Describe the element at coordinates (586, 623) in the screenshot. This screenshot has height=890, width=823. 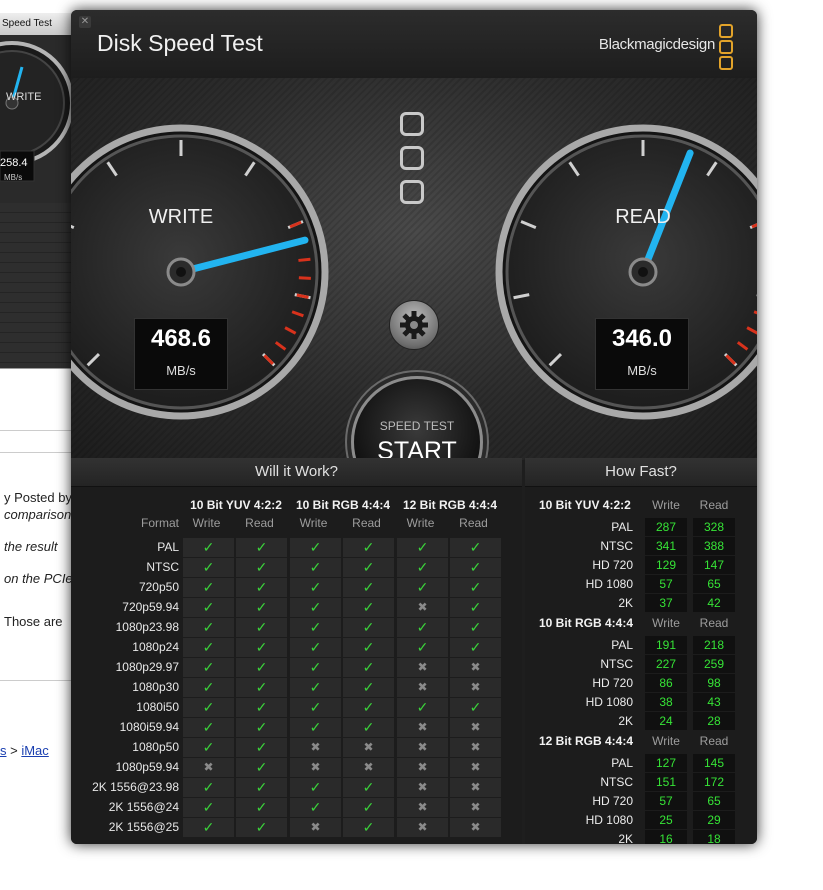
I see `how-fast-group-title: 10 Bit RGB 4:4:4` at that location.